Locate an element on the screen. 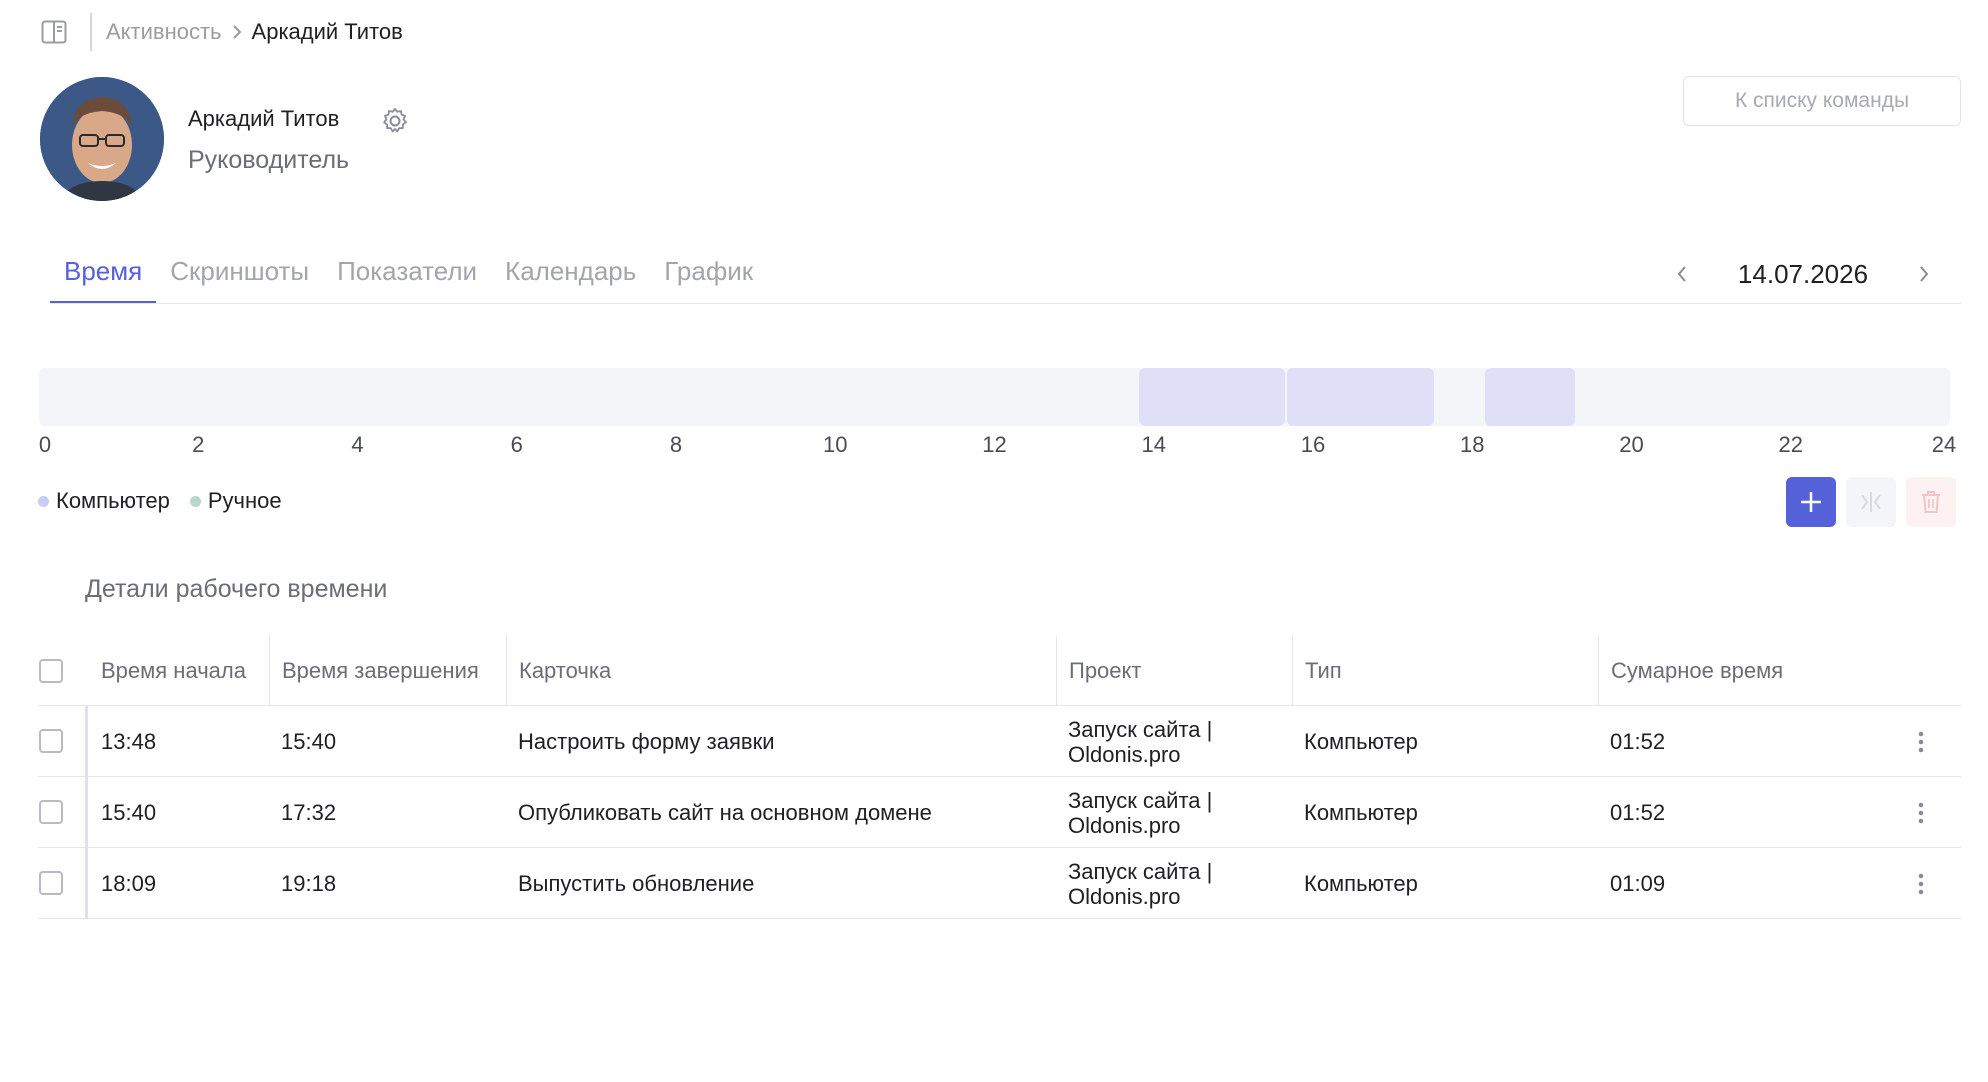 This screenshot has height=1082, width=1988. avatar is located at coordinates (102, 139).